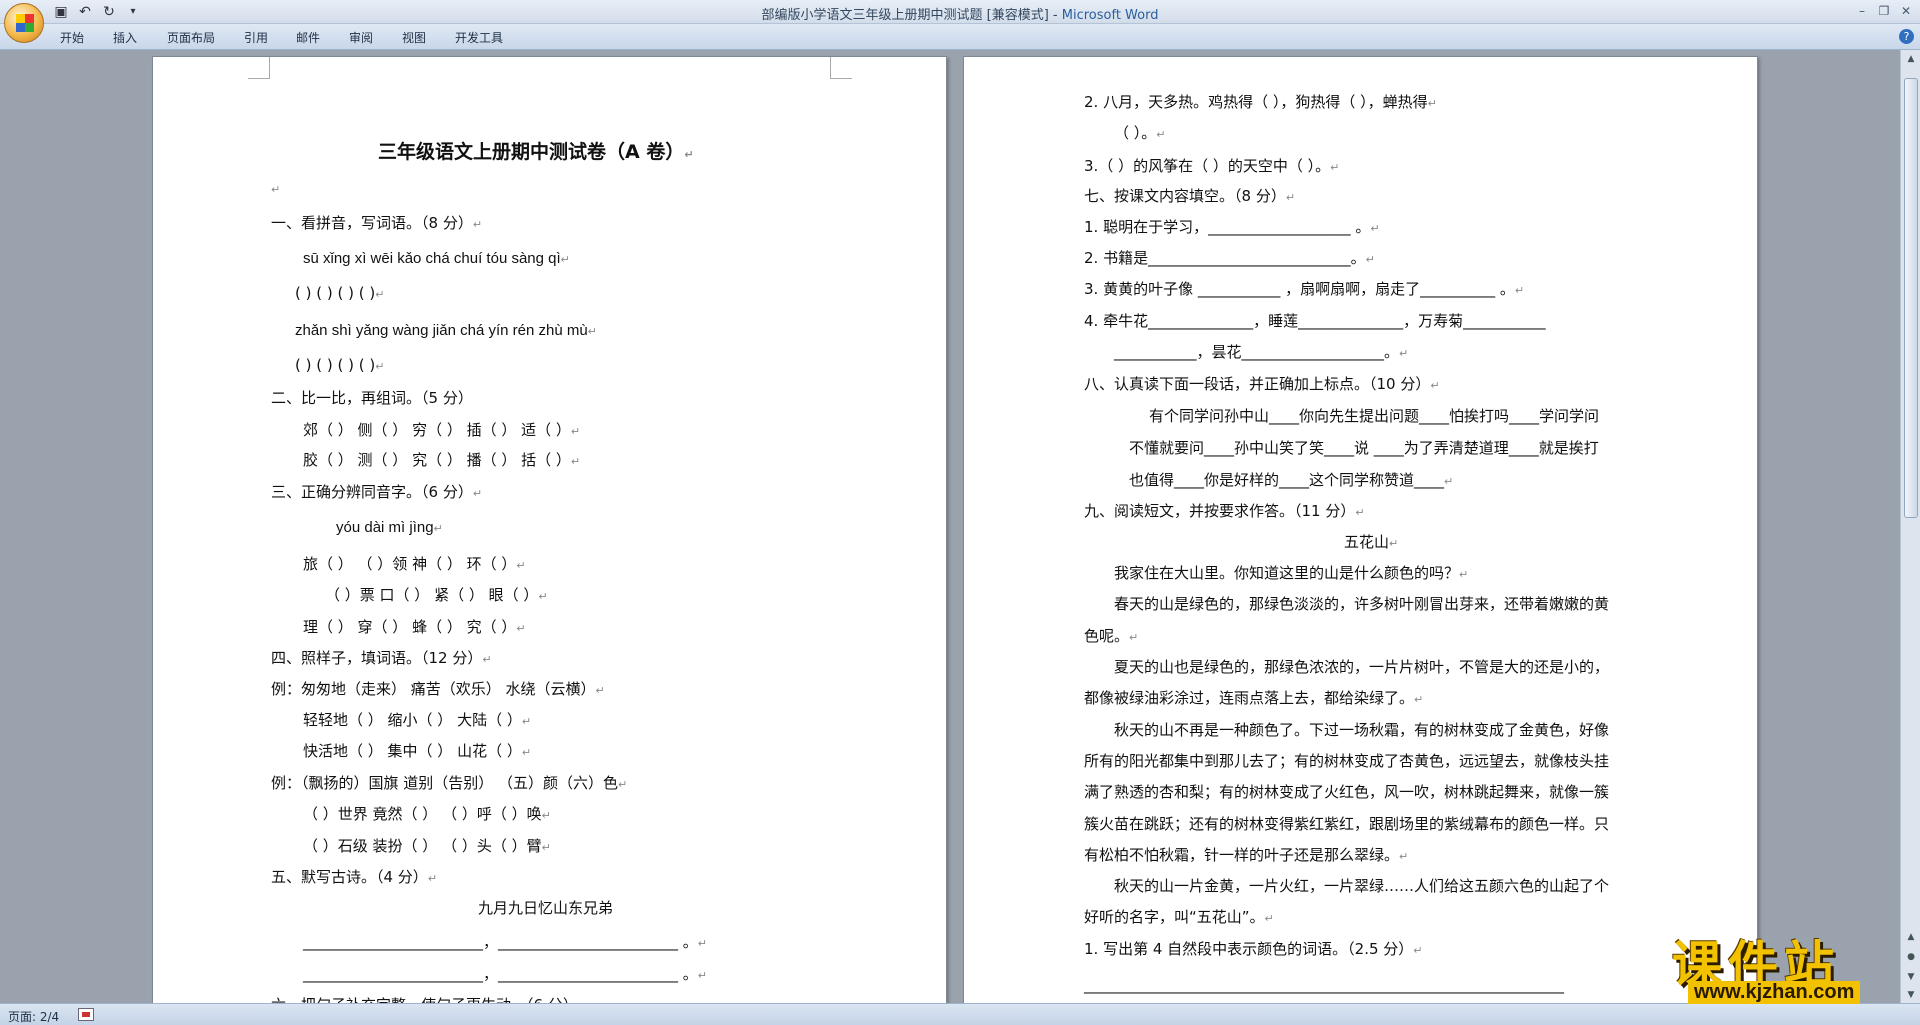 Image resolution: width=1920 pixels, height=1025 pixels. I want to click on tab-insert: 插入, so click(125, 37).